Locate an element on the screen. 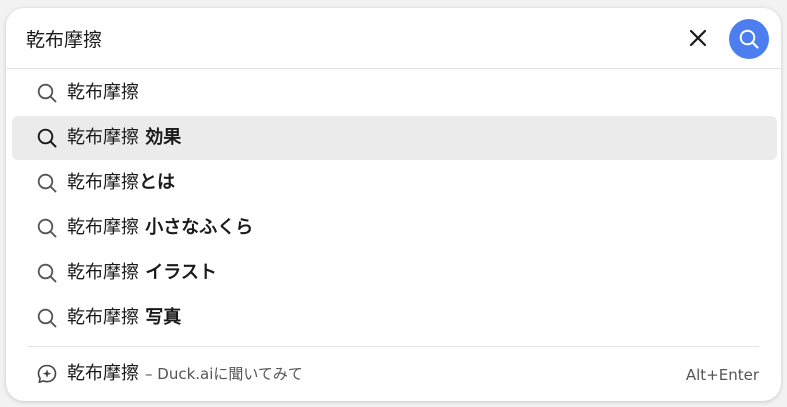 This screenshot has height=407, width=787. search-bar is located at coordinates (393, 38).